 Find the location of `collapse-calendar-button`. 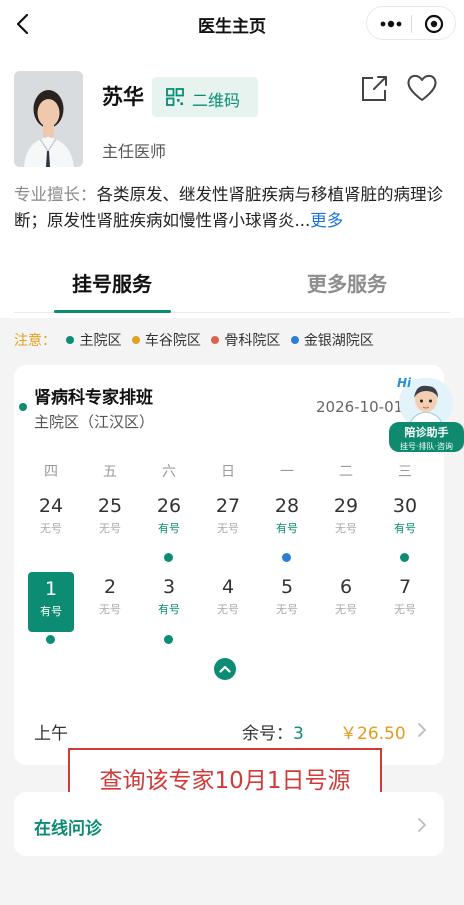

collapse-calendar-button is located at coordinates (225, 669).